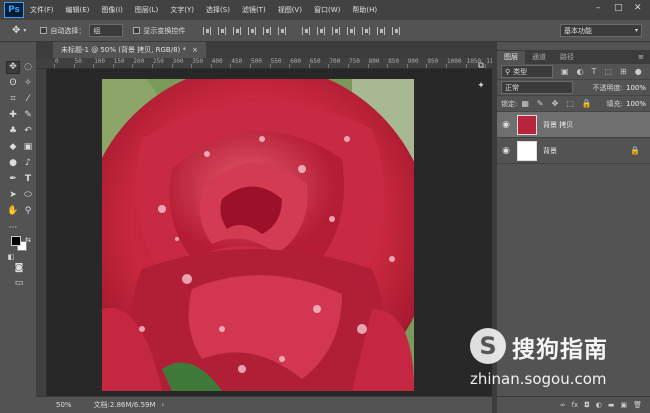  I want to click on chevron-down-icon: ▾, so click(24, 30).